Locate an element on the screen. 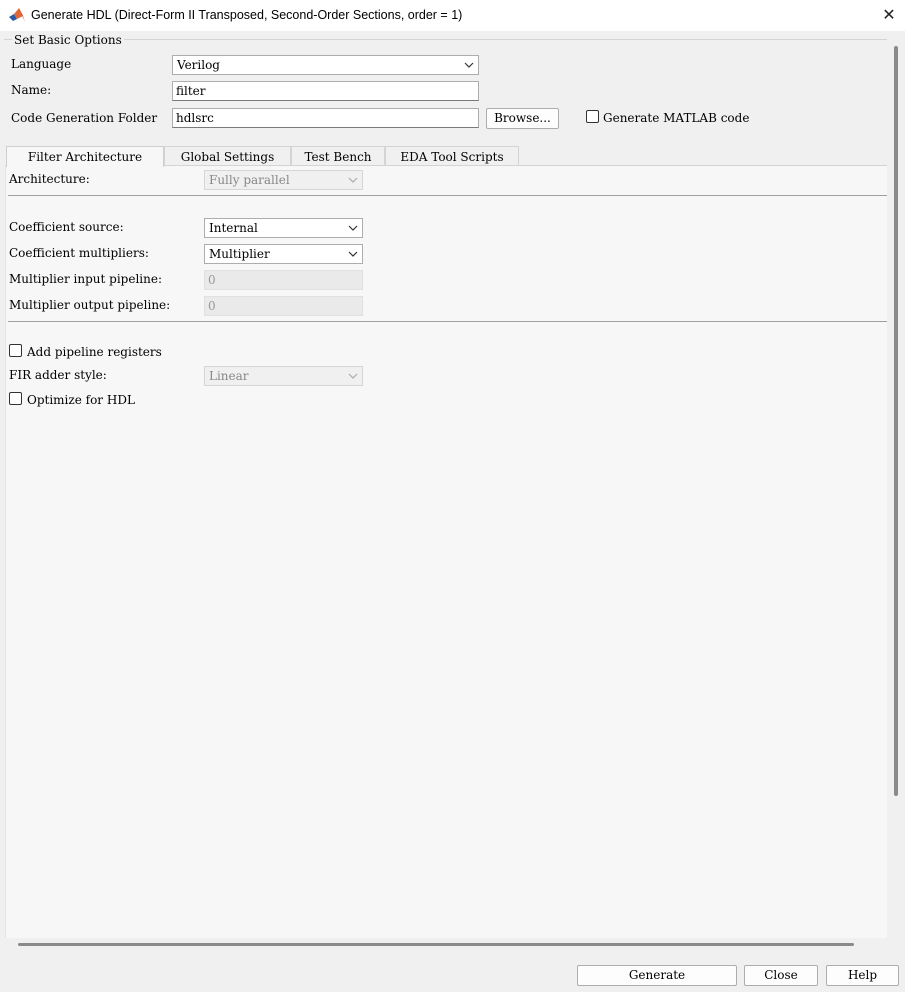 Image resolution: width=905 pixels, height=992 pixels. add-pipeline-registers-label: Add pipeline registers is located at coordinates (94, 352).